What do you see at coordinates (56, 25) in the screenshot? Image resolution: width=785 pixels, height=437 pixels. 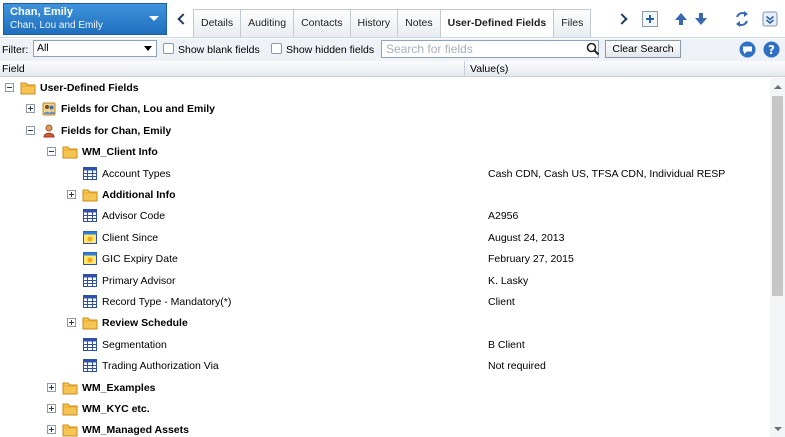 I see `client-household: Chan, Lou and Emily` at bounding box center [56, 25].